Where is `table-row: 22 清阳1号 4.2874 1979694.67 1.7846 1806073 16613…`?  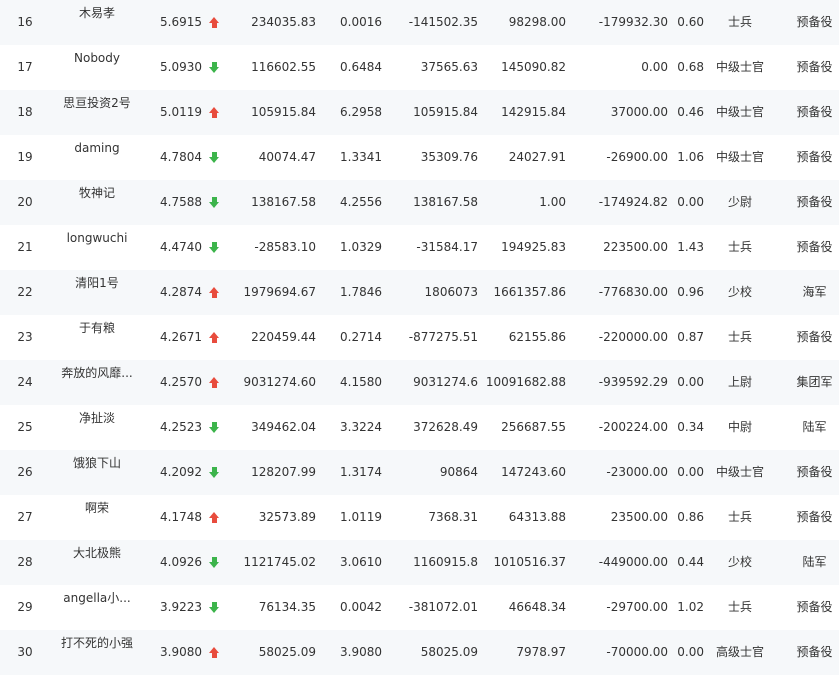
table-row: 22 清阳1号 4.2874 1979694.67 1.7846 1806073 16613… is located at coordinates (419, 292).